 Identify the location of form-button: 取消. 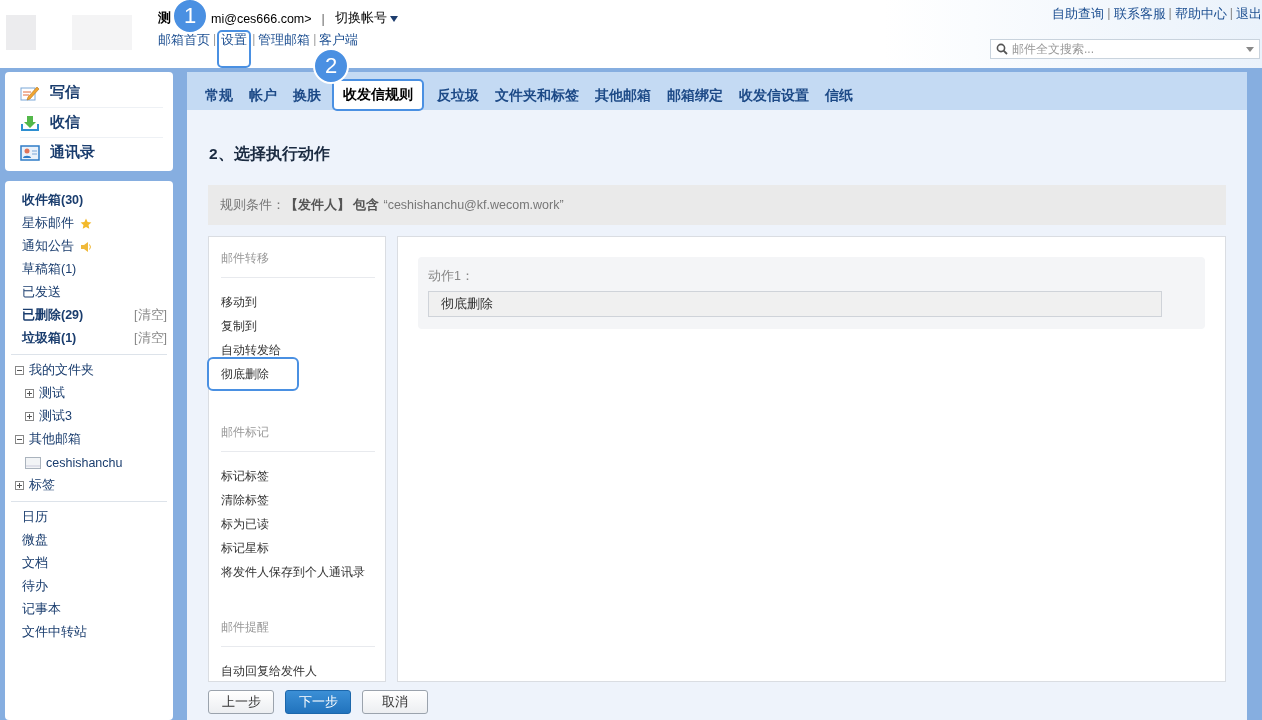
(395, 702).